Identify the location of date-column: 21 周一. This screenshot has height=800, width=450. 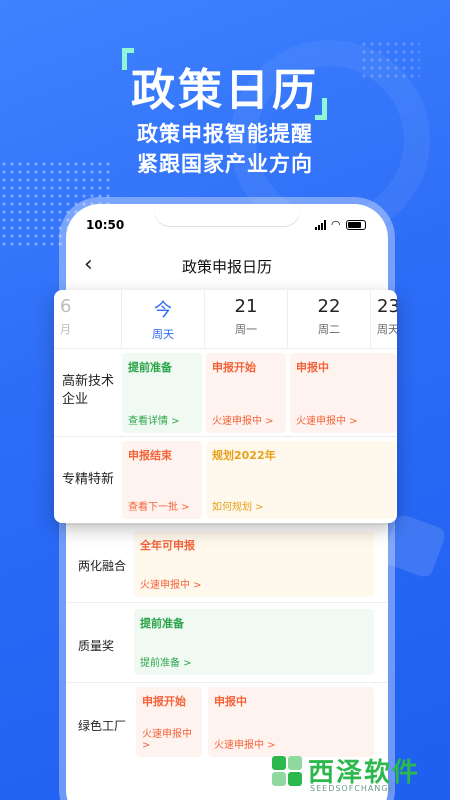
(246, 319).